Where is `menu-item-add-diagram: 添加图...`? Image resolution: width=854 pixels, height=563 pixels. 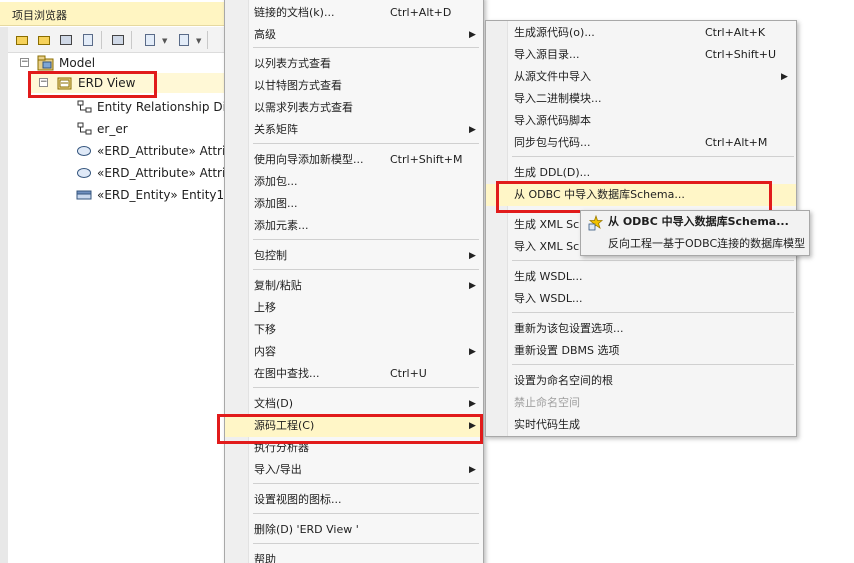 menu-item-add-diagram: 添加图... is located at coordinates (354, 204).